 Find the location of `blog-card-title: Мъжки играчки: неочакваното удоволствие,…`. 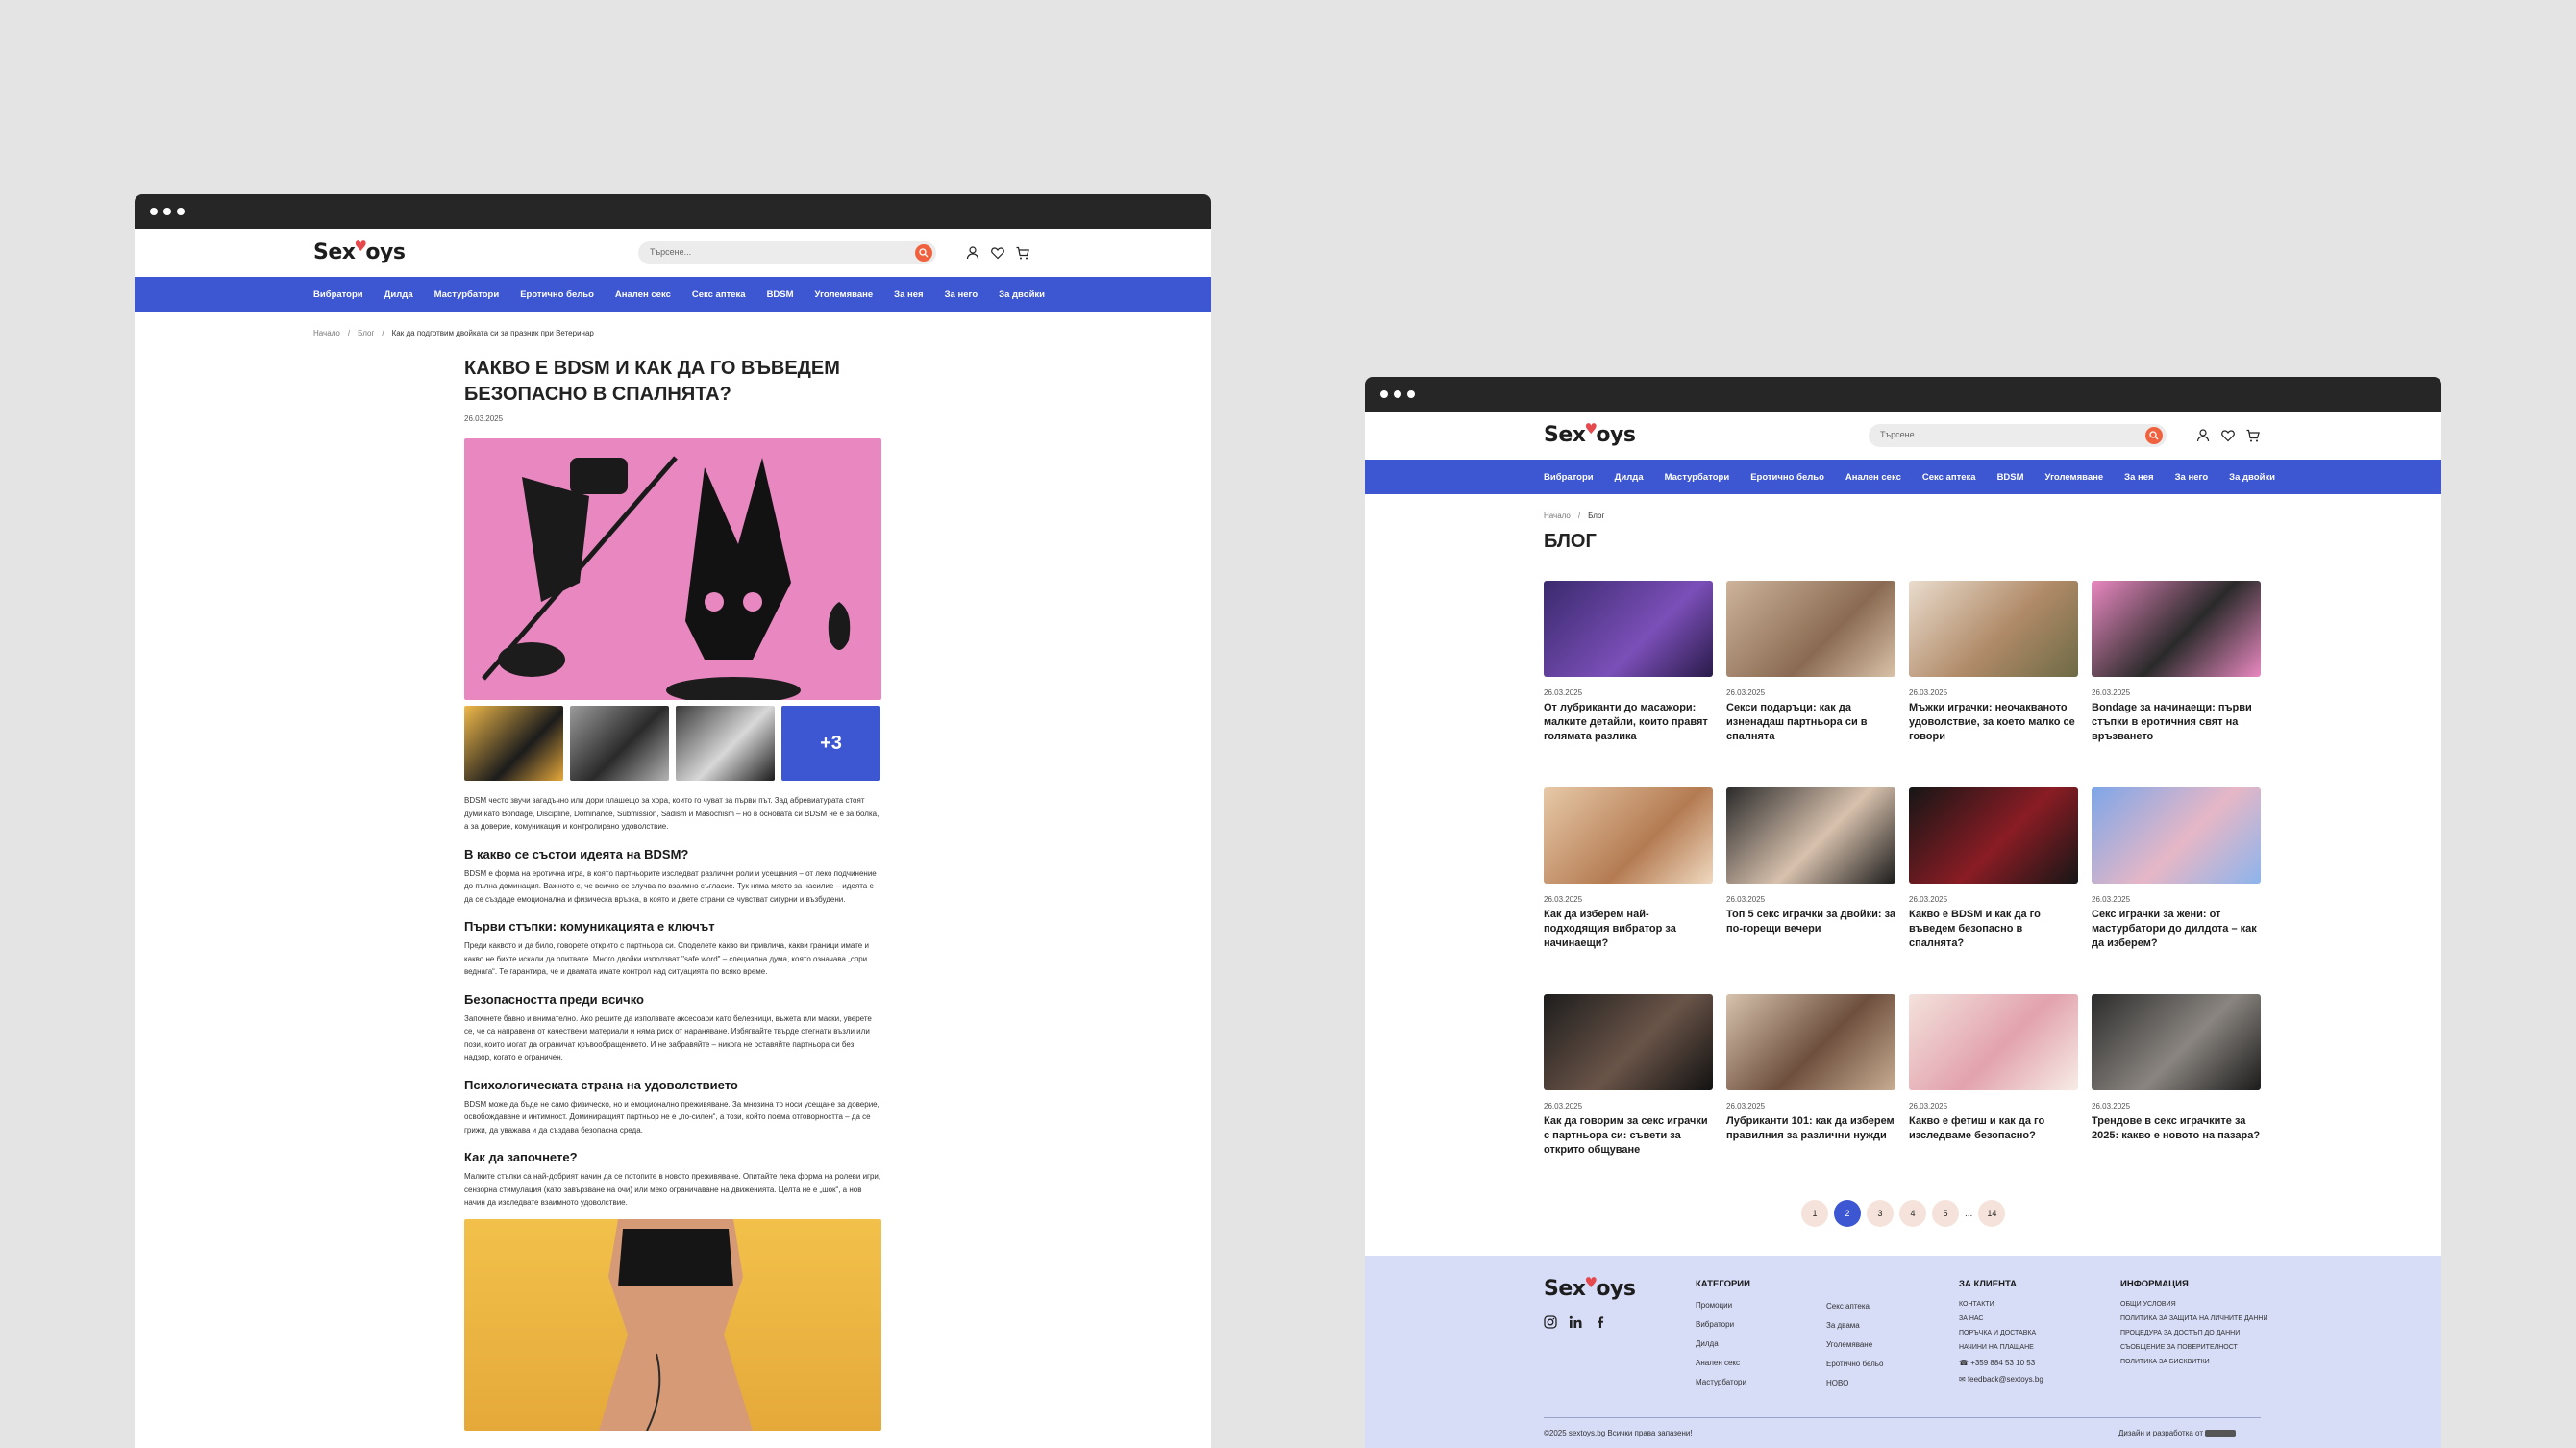

blog-card-title: Мъжки играчки: неочакваното удоволствие,… is located at coordinates (1994, 733).